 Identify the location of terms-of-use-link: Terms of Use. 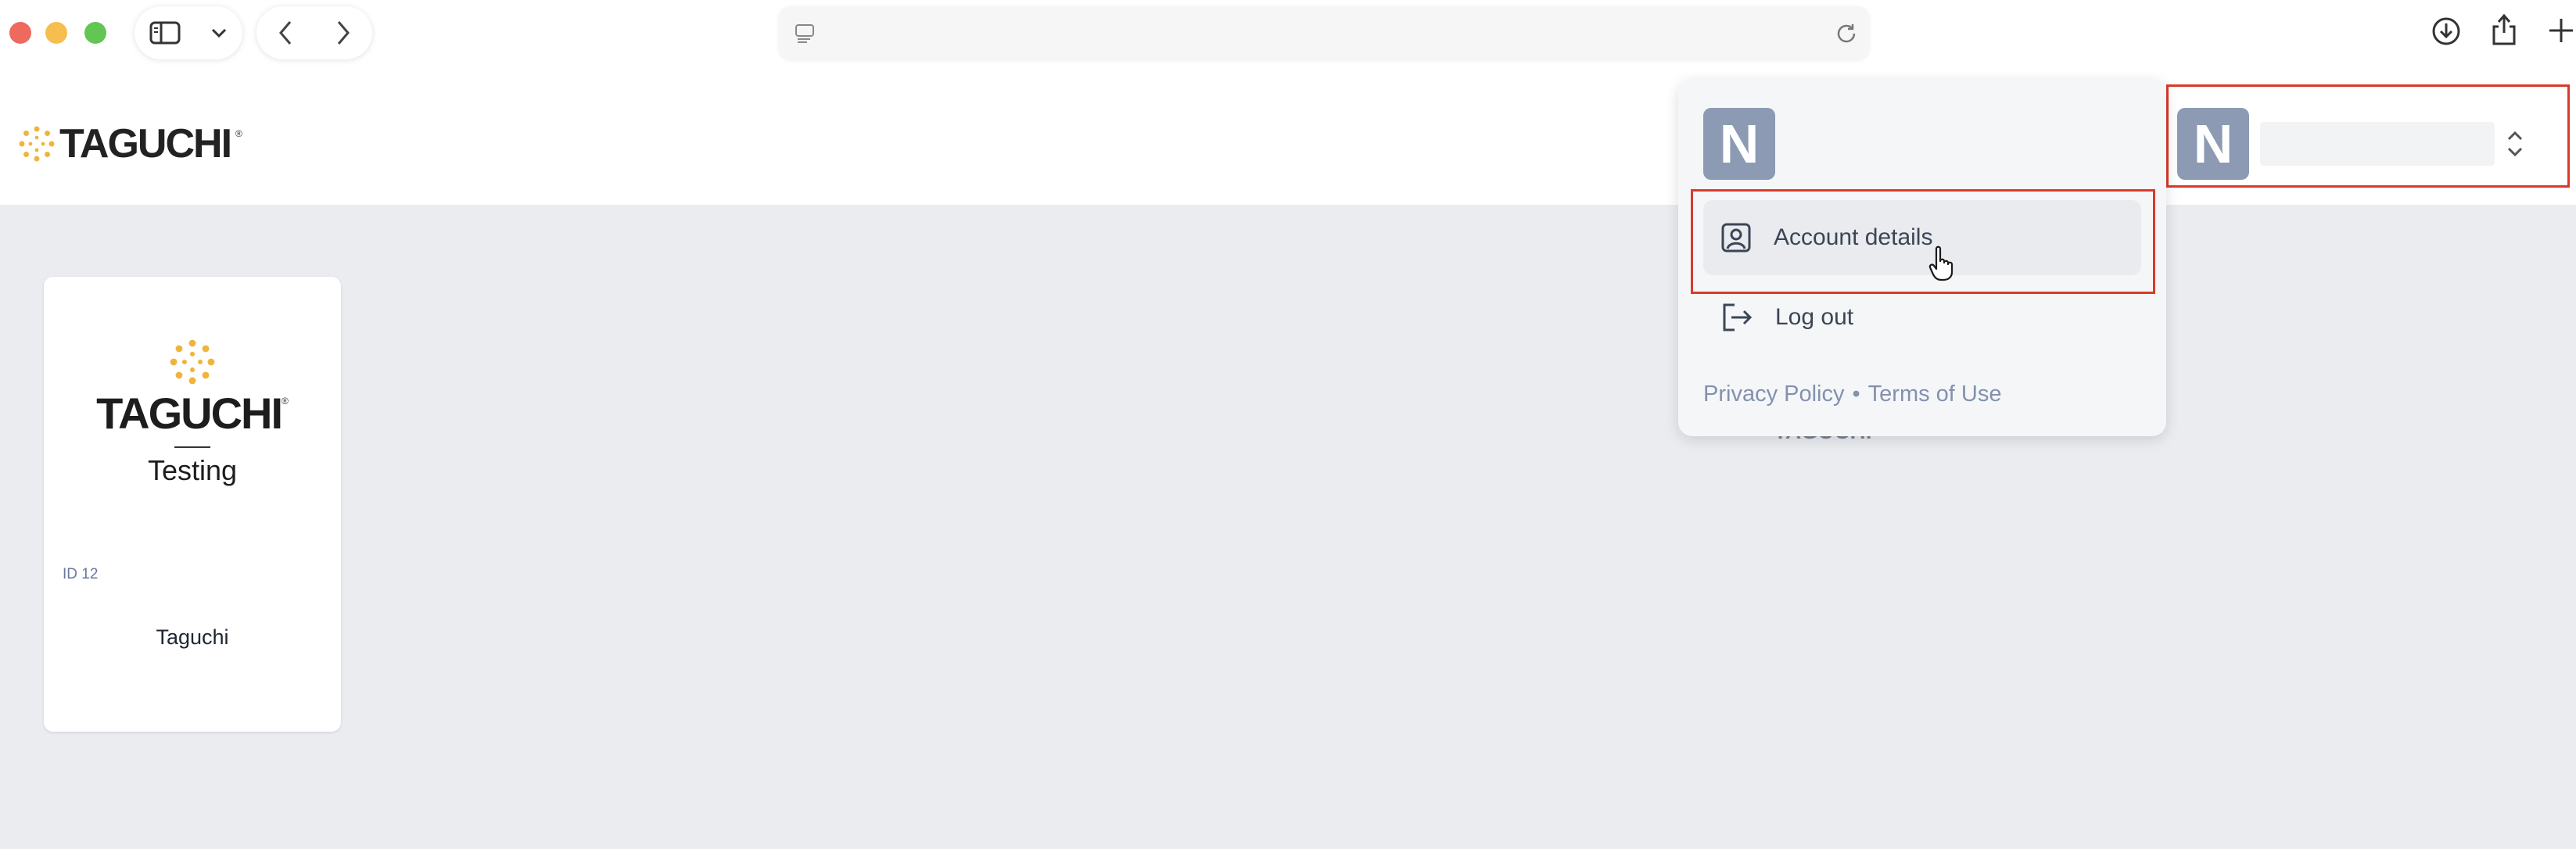
(1935, 394).